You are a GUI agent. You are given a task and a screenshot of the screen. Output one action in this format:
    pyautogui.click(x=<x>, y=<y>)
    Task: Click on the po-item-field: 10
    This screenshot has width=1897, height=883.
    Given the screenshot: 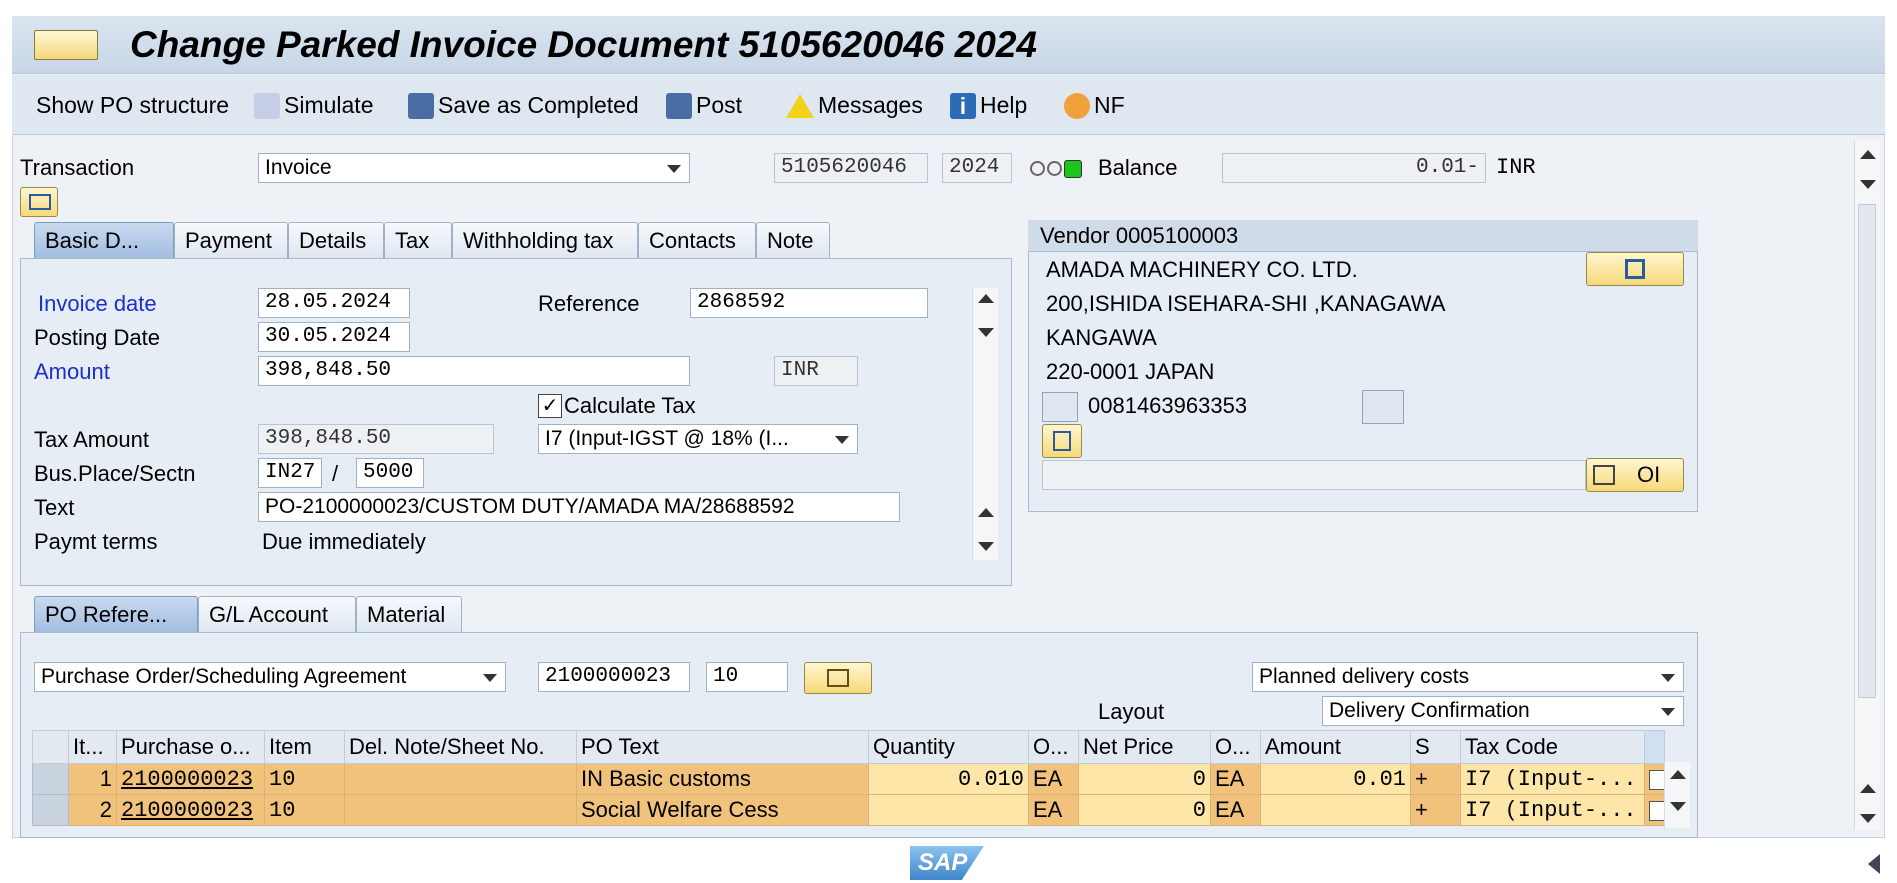 What is the action you would take?
    pyautogui.click(x=747, y=677)
    